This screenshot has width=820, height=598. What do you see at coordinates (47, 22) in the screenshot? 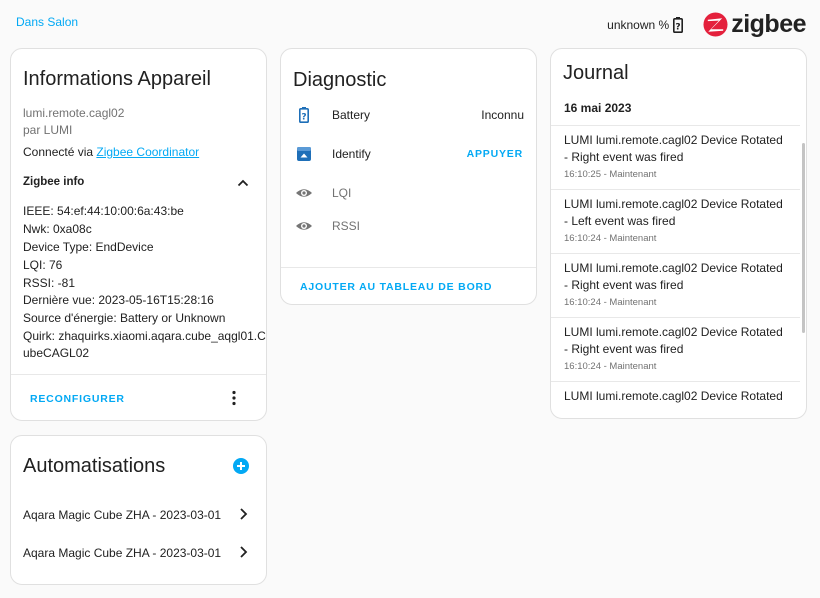
I see `area-link: Dans Salon` at bounding box center [47, 22].